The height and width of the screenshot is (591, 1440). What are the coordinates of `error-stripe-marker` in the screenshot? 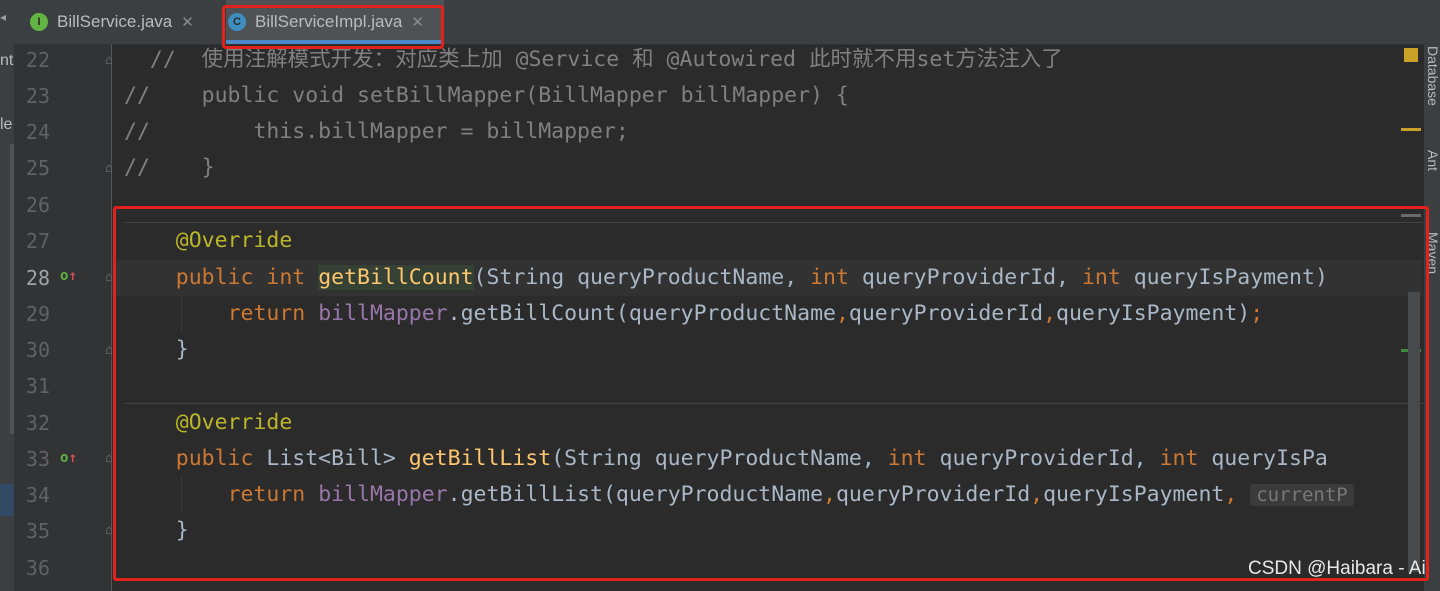 It's located at (1411, 129).